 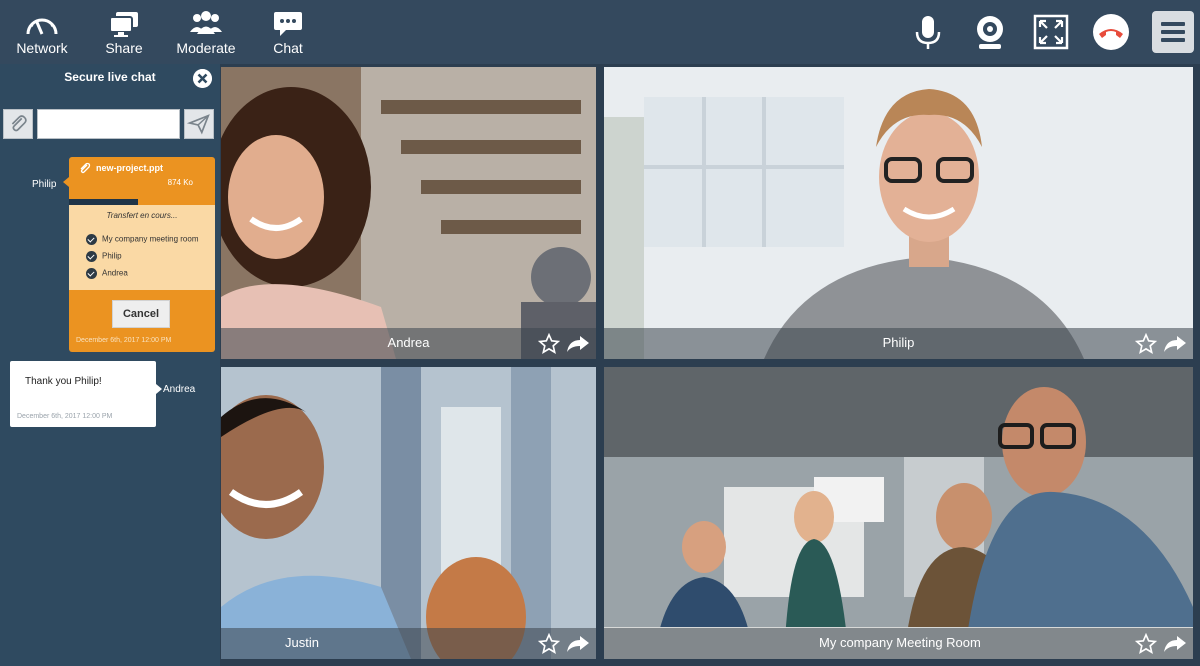 What do you see at coordinates (115, 273) in the screenshot?
I see `recipient-name: Andrea` at bounding box center [115, 273].